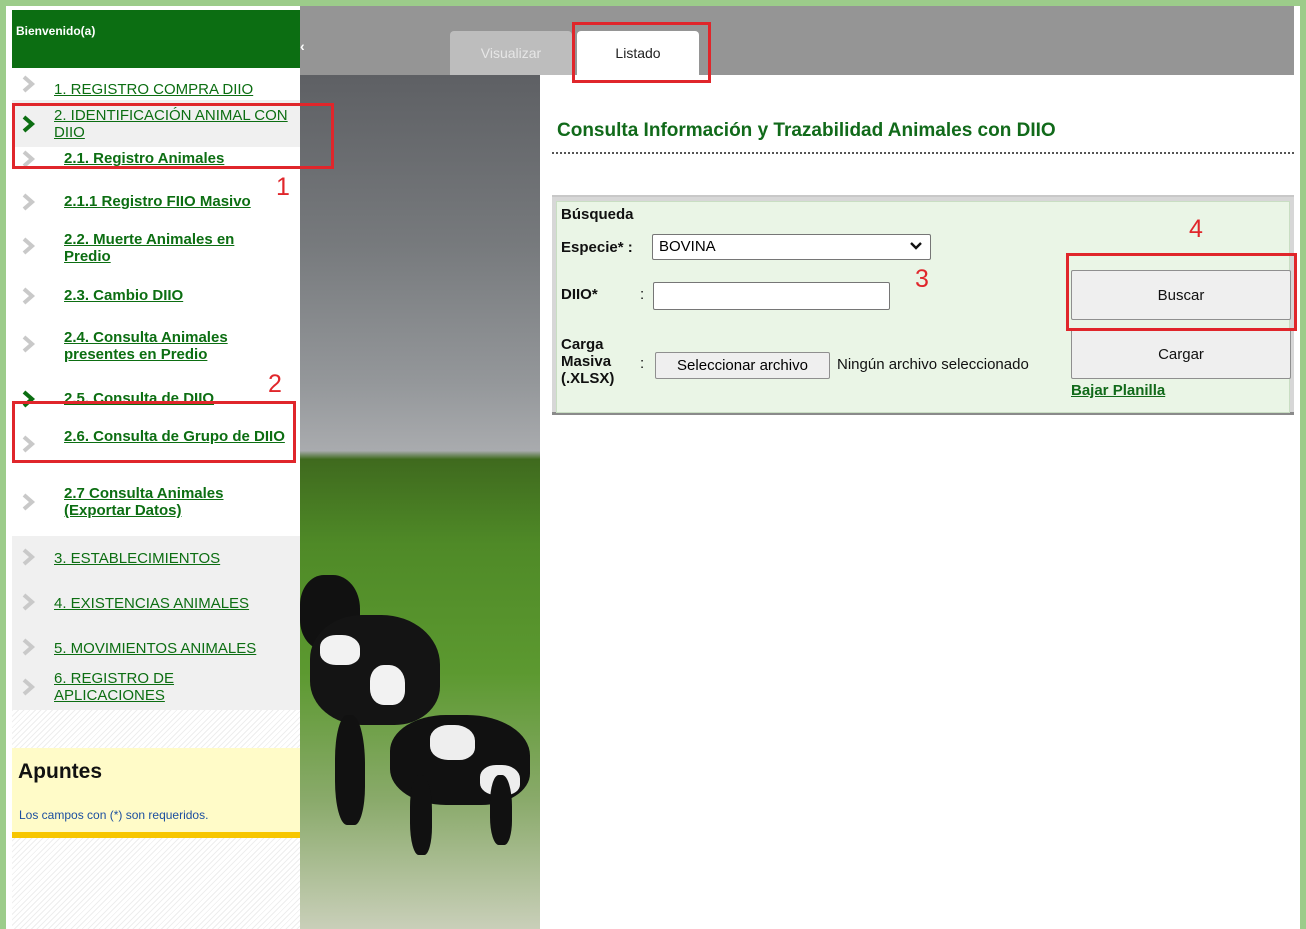 Image resolution: width=1306 pixels, height=929 pixels. Describe the element at coordinates (149, 248) in the screenshot. I see `sidebar-item-label: 2.2. Muerte Animales en Predio` at that location.